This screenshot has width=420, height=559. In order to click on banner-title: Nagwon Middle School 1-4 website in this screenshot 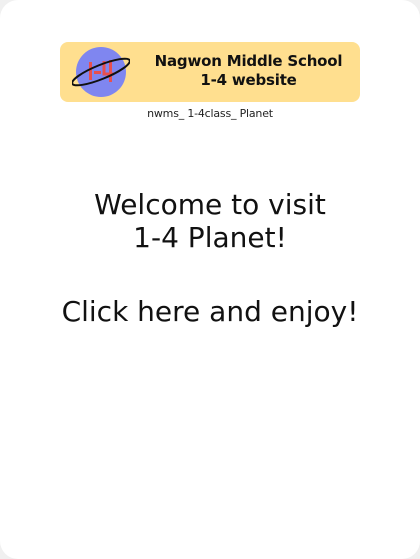, I will do `click(248, 71)`.